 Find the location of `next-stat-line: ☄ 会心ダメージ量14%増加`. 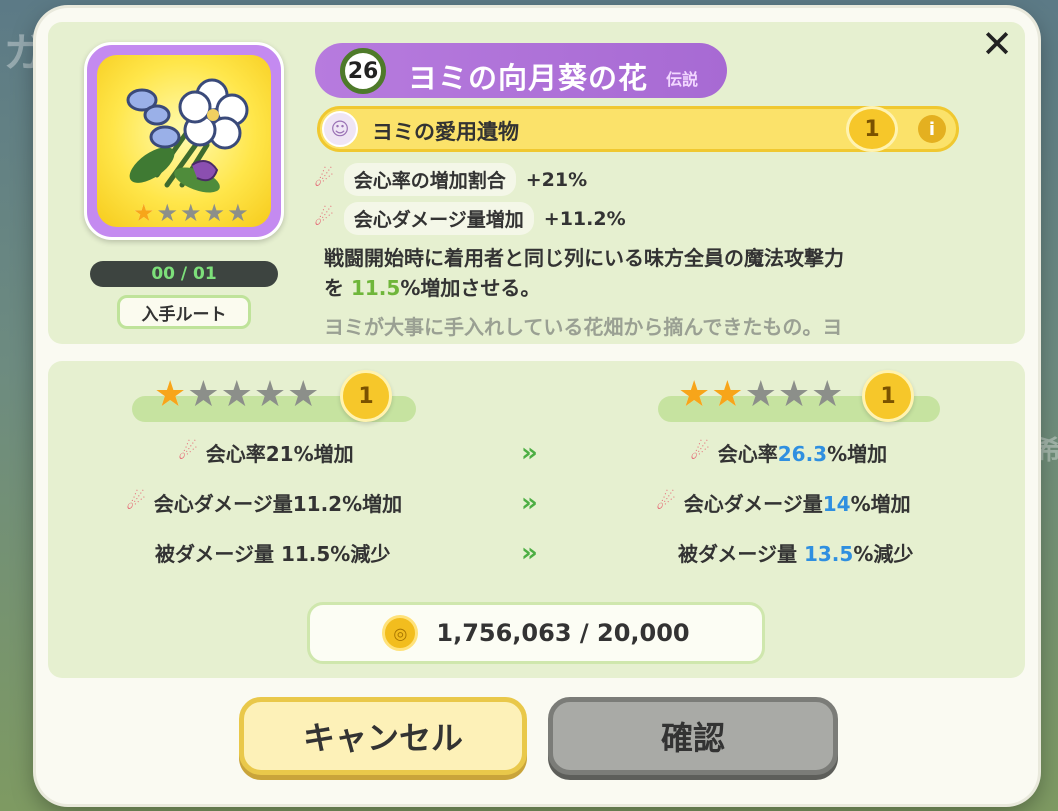

next-stat-line: ☄ 会心ダメージ量14%増加 is located at coordinates (783, 502).